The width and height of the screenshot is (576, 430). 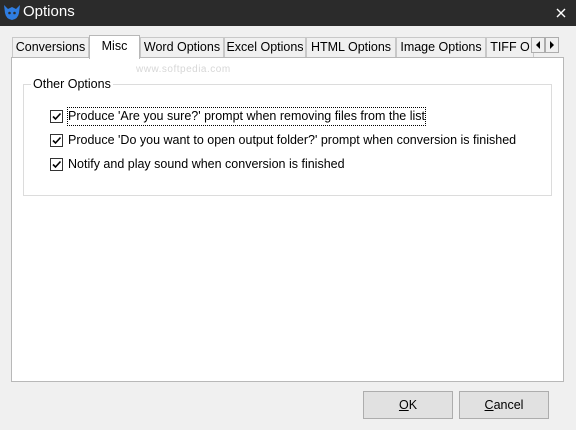 I want to click on close-button, so click(x=561, y=13).